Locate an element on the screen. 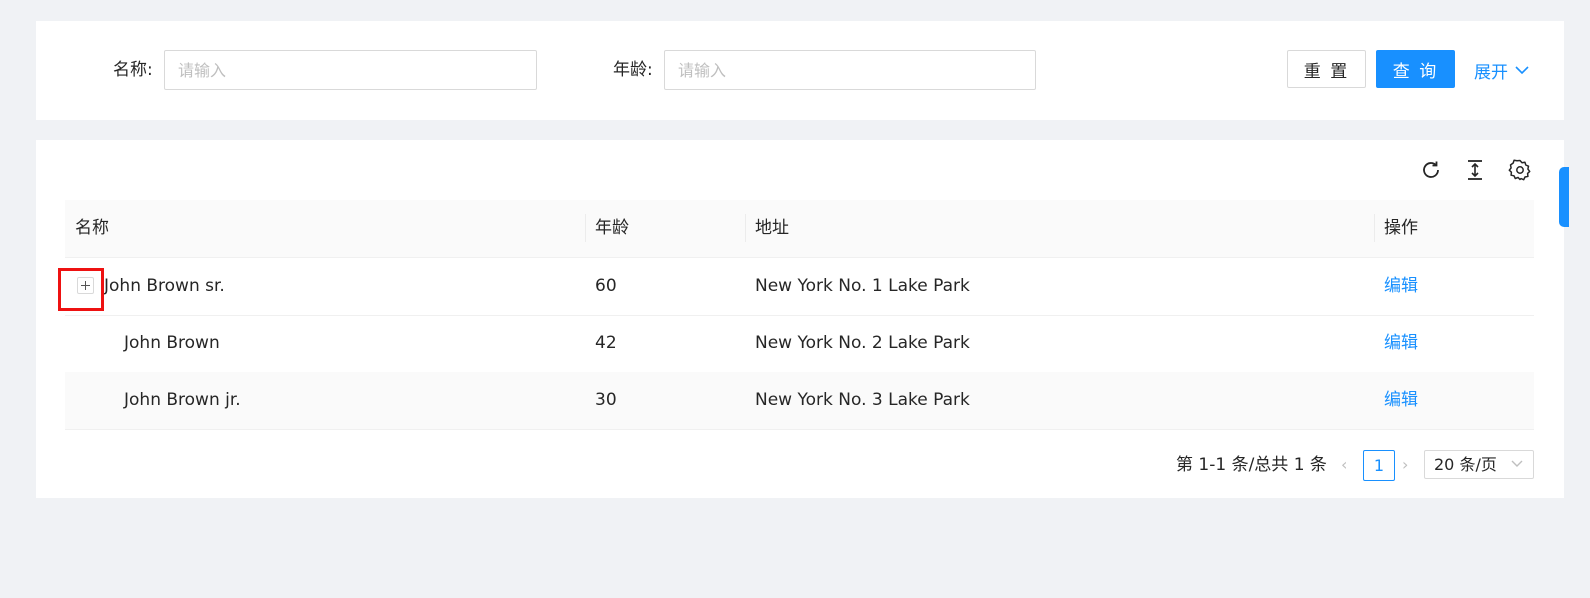 The width and height of the screenshot is (1590, 598). scrollbar-thumb is located at coordinates (1564, 197).